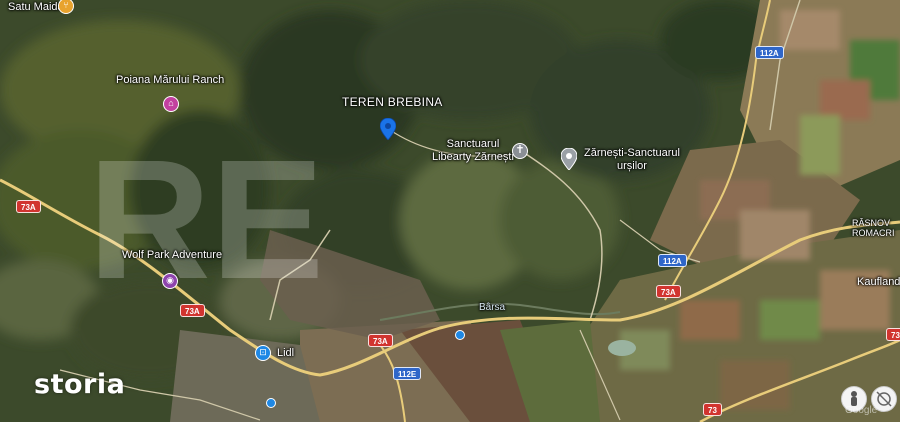  What do you see at coordinates (492, 307) in the screenshot?
I see `river-label-barsa: Bârsa` at bounding box center [492, 307].